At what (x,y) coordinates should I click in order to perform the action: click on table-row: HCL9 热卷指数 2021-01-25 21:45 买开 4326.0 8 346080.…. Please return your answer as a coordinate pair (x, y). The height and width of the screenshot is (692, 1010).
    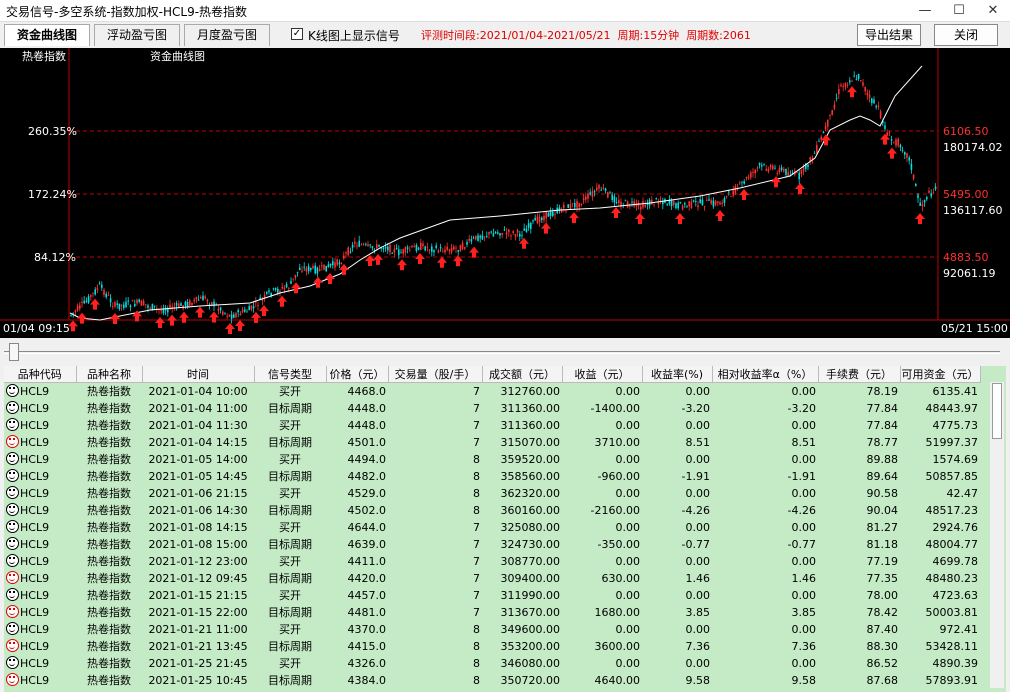
    Looking at the image, I should click on (492, 663).